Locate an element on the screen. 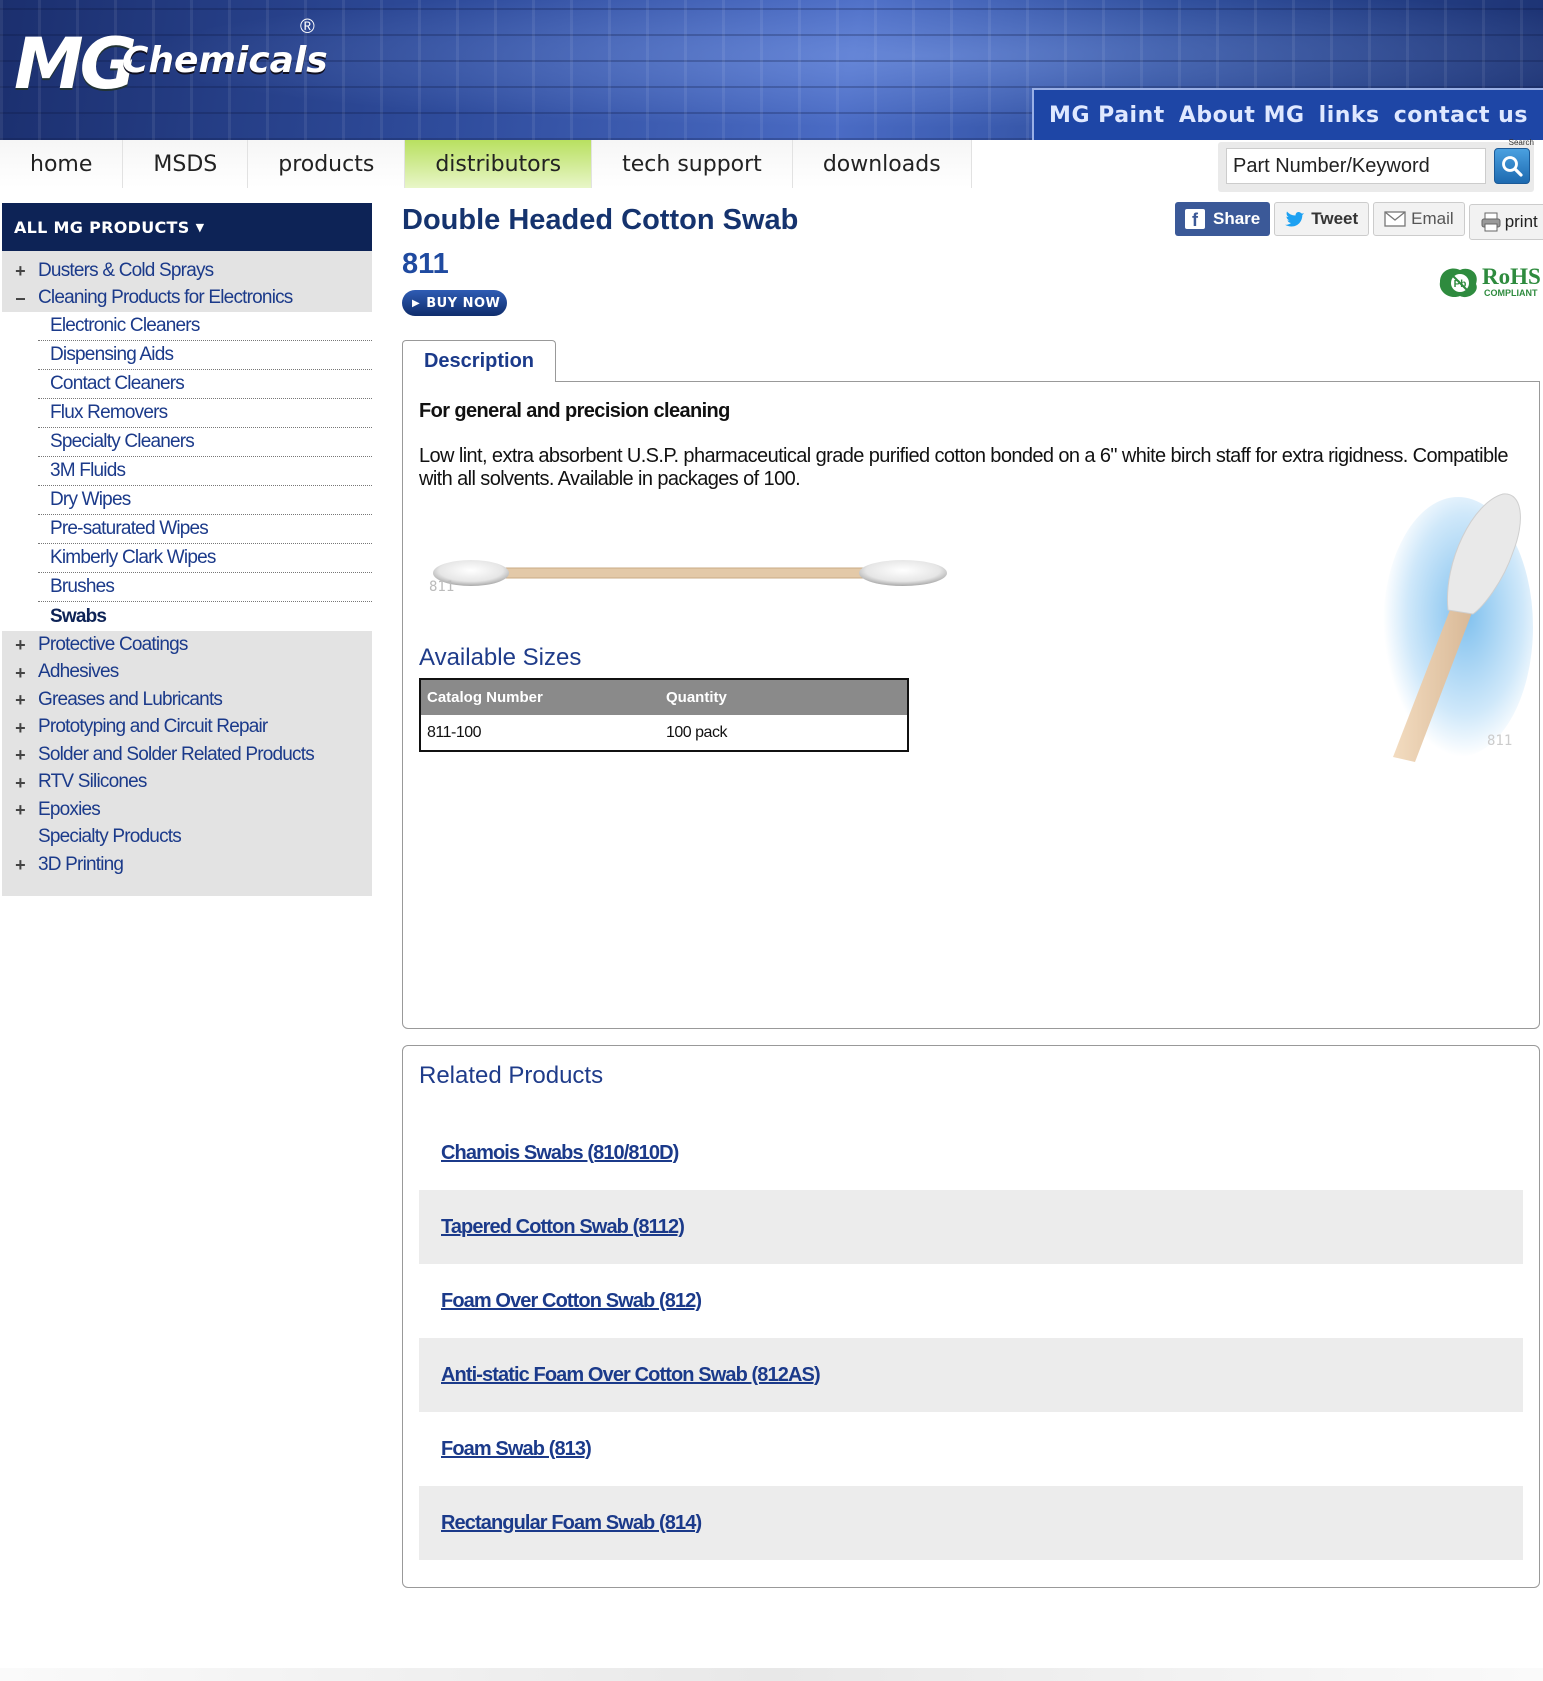 This screenshot has width=1543, height=1681. related-link-rectangular-foam-swab: Rectangular Foam Swab (814) is located at coordinates (571, 1523).